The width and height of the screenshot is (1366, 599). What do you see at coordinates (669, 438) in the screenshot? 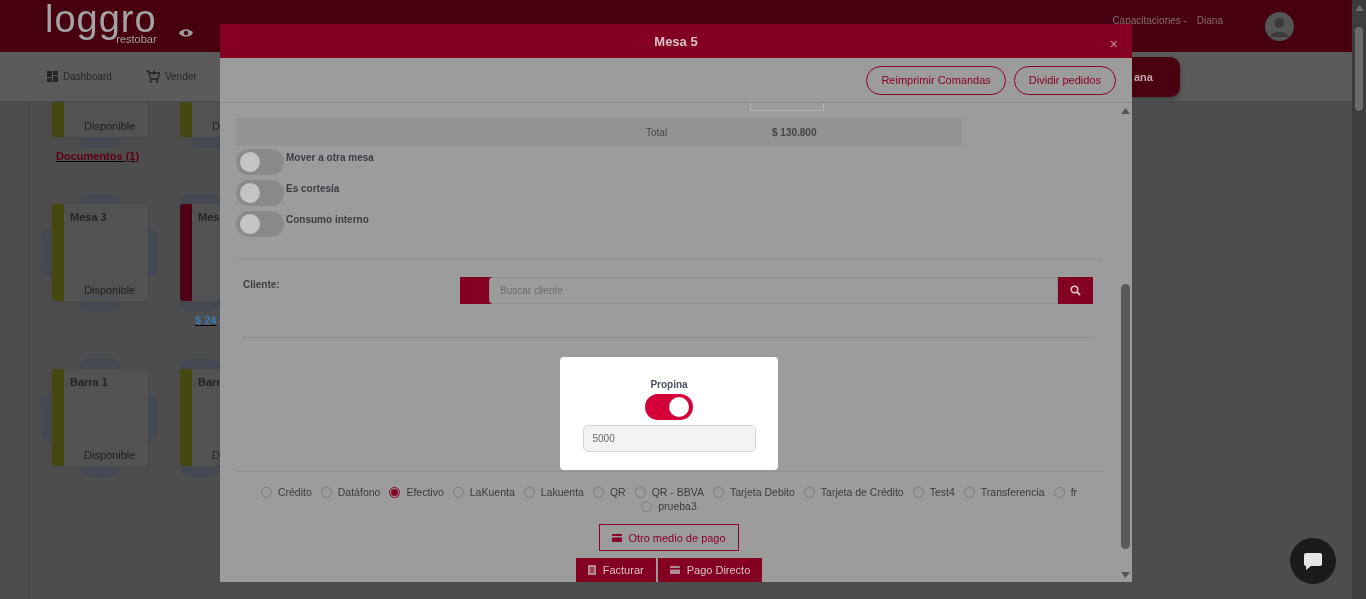
I see `tip-input: 5000` at bounding box center [669, 438].